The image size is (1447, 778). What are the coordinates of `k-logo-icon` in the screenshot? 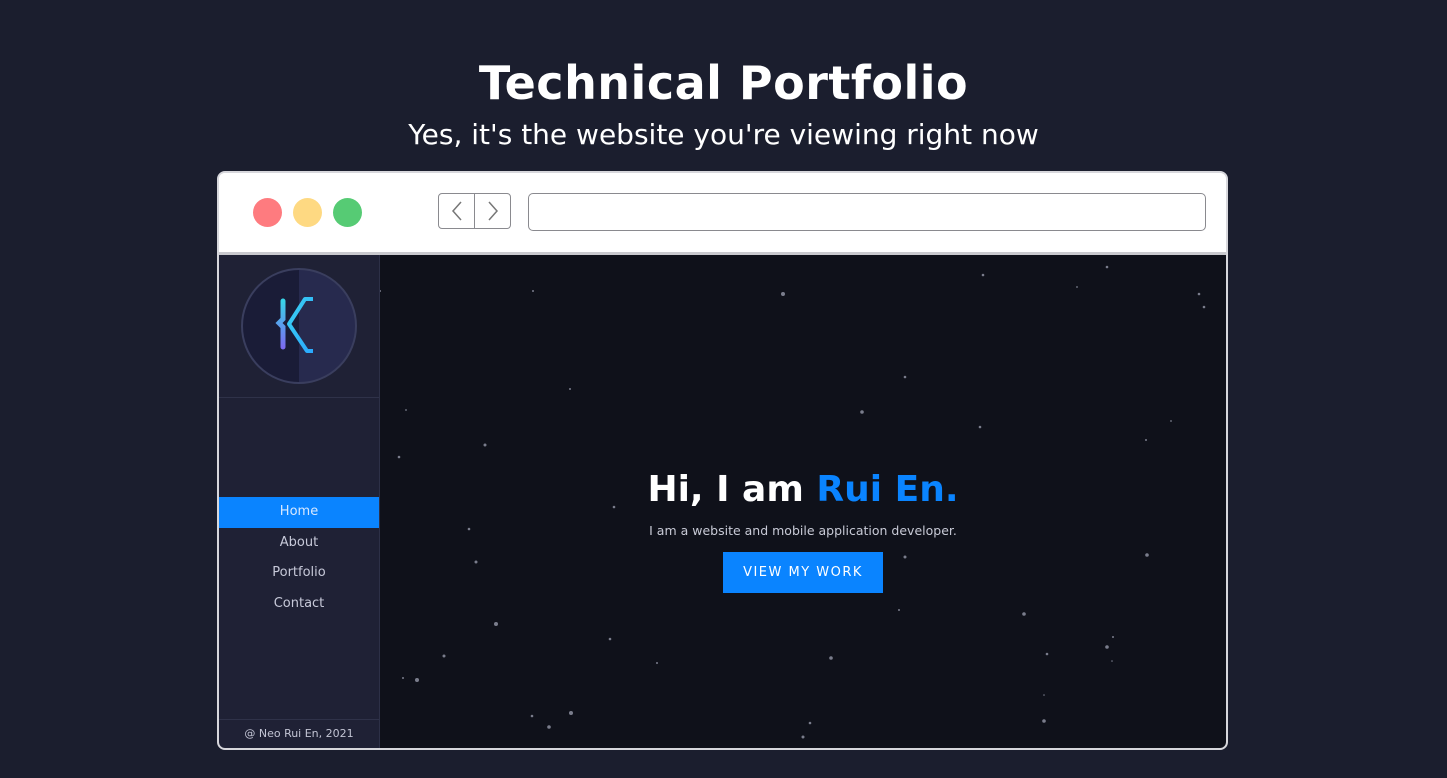 It's located at (299, 326).